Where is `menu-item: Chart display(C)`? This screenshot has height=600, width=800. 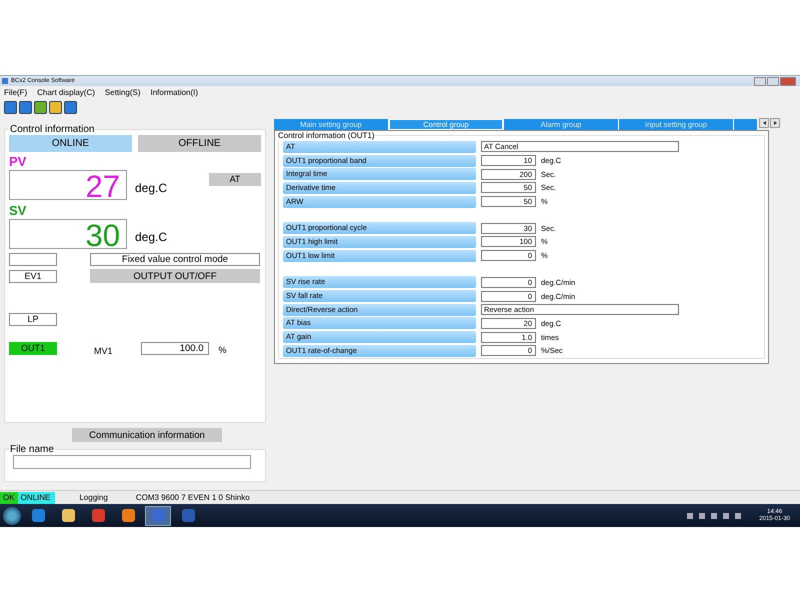
menu-item: Chart display(C) is located at coordinates (66, 92).